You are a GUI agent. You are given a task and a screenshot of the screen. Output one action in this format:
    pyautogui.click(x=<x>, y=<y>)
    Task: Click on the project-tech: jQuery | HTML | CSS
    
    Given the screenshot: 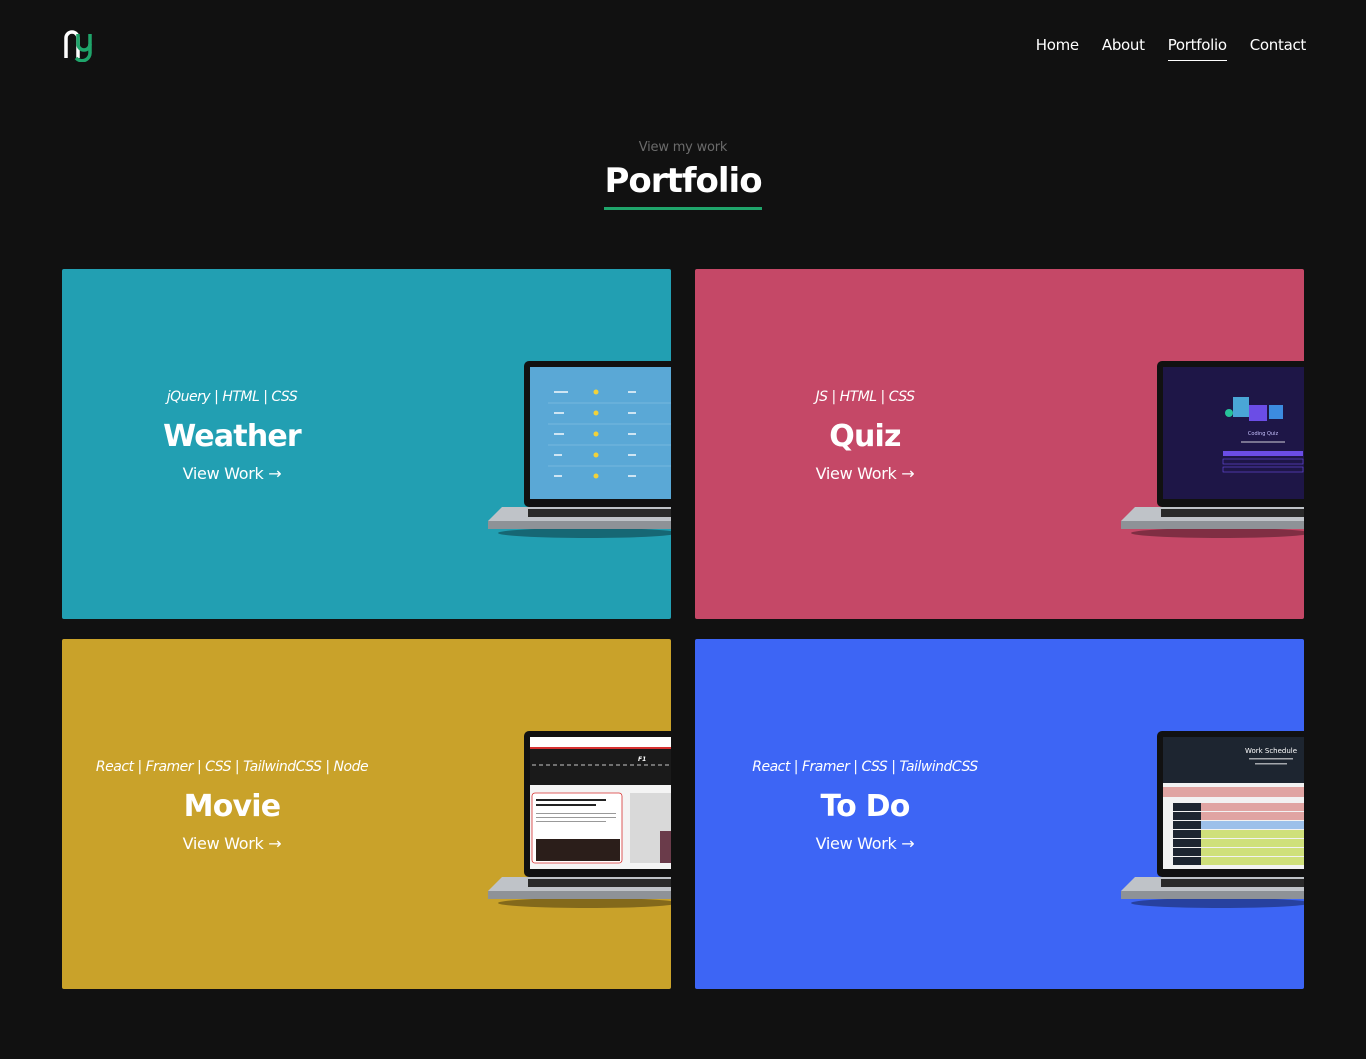 What is the action you would take?
    pyautogui.click(x=232, y=397)
    